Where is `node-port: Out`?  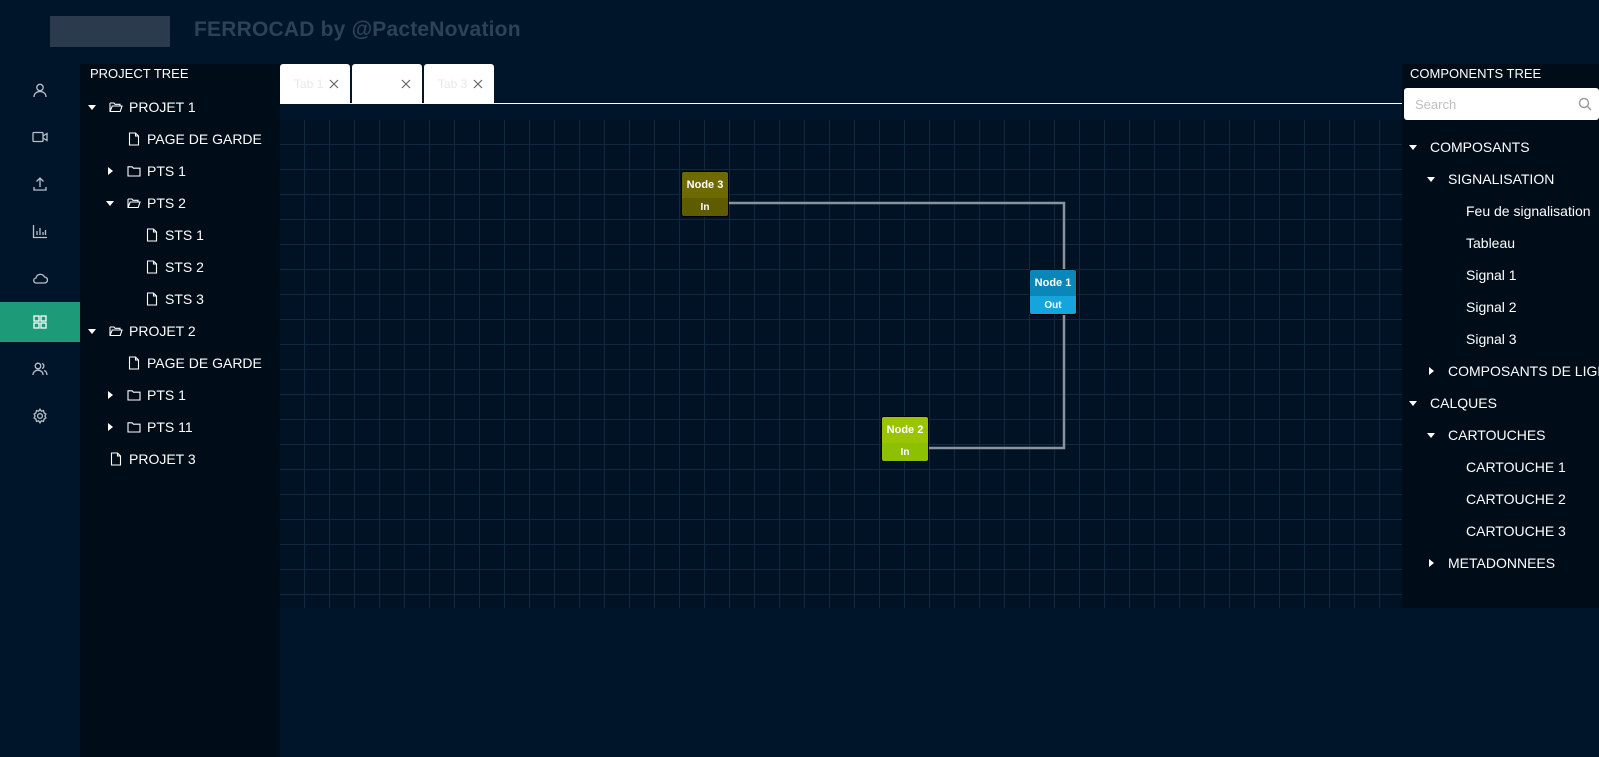 node-port: Out is located at coordinates (1053, 305).